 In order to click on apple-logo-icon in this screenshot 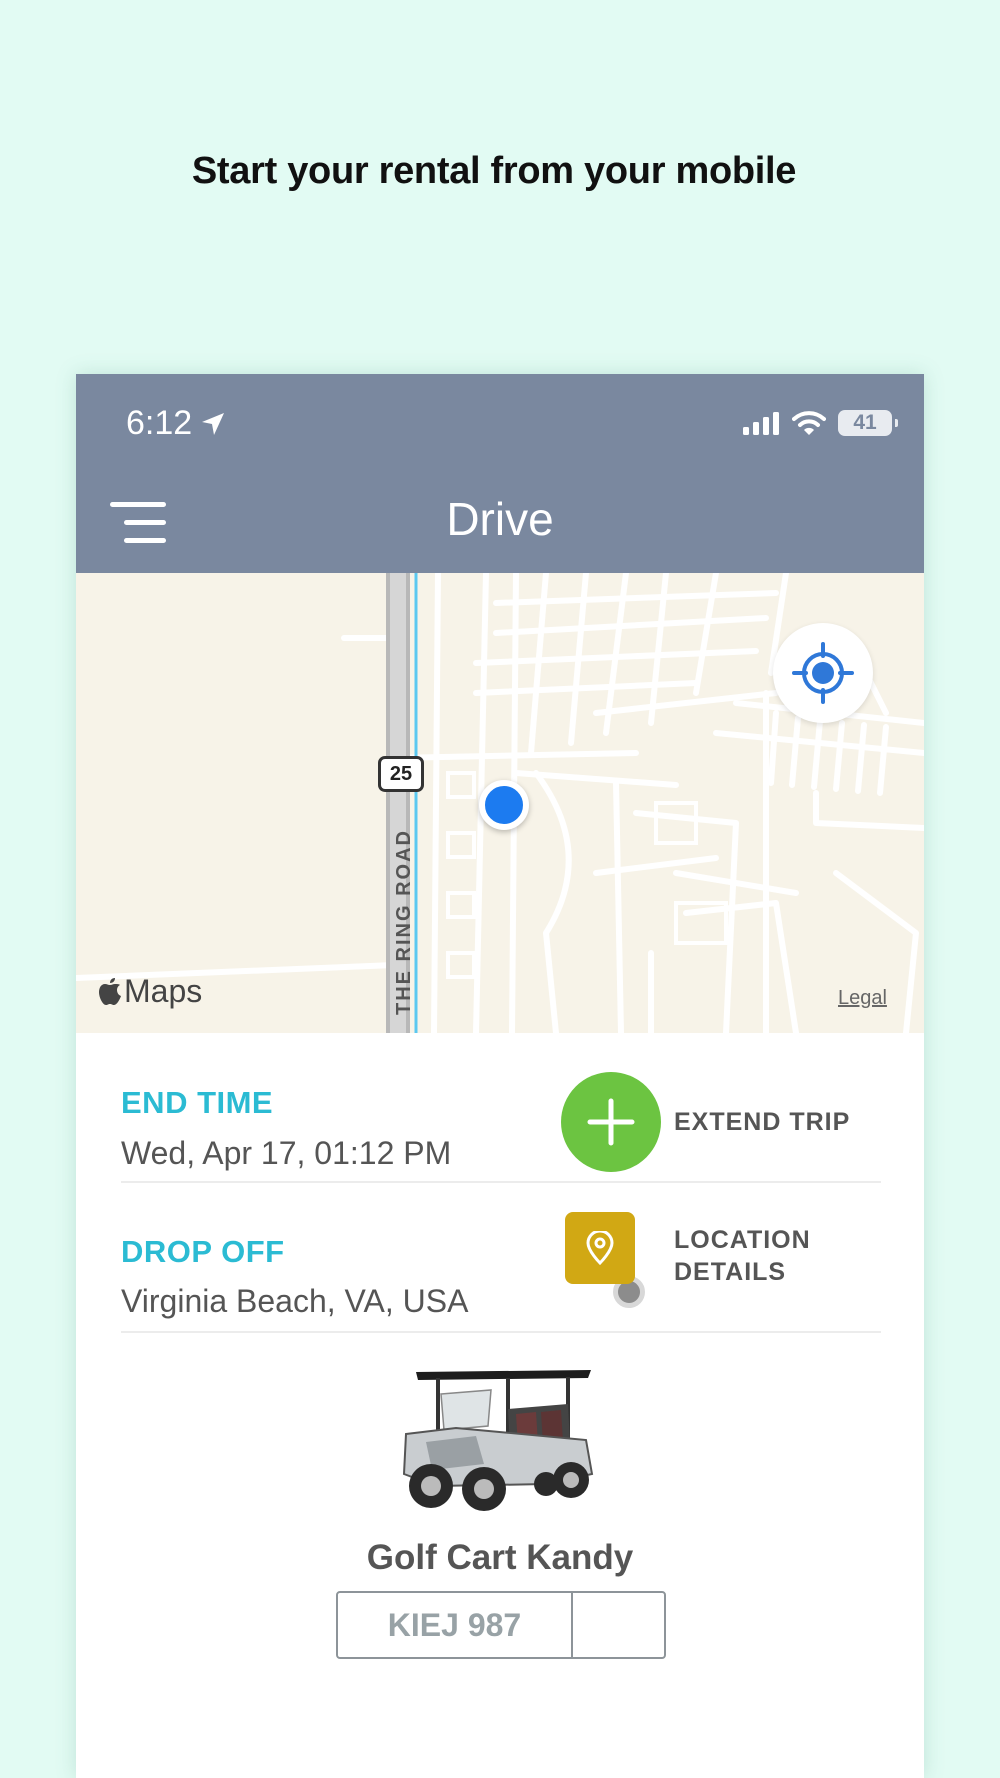, I will do `click(110, 991)`.